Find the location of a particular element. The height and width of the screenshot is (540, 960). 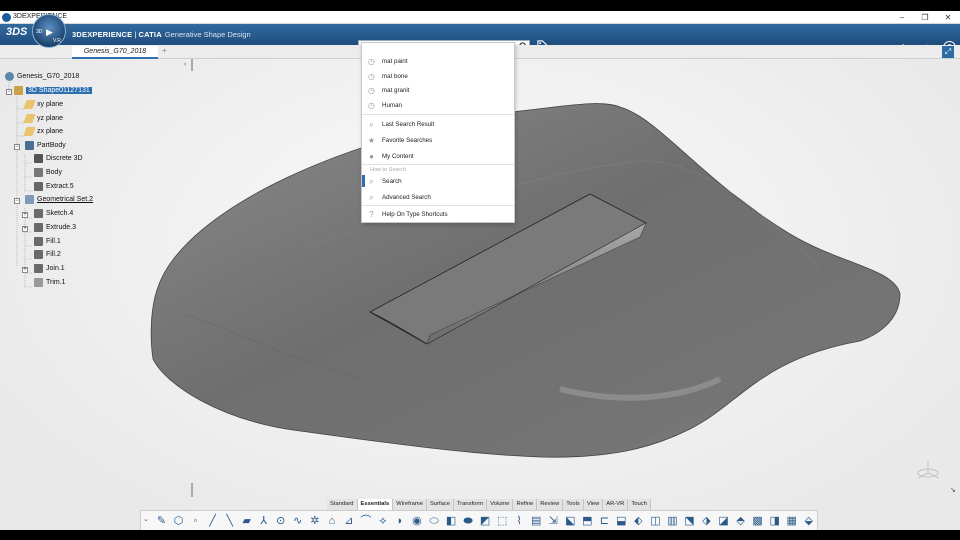

section-tab-transform: Transform is located at coordinates (470, 504).